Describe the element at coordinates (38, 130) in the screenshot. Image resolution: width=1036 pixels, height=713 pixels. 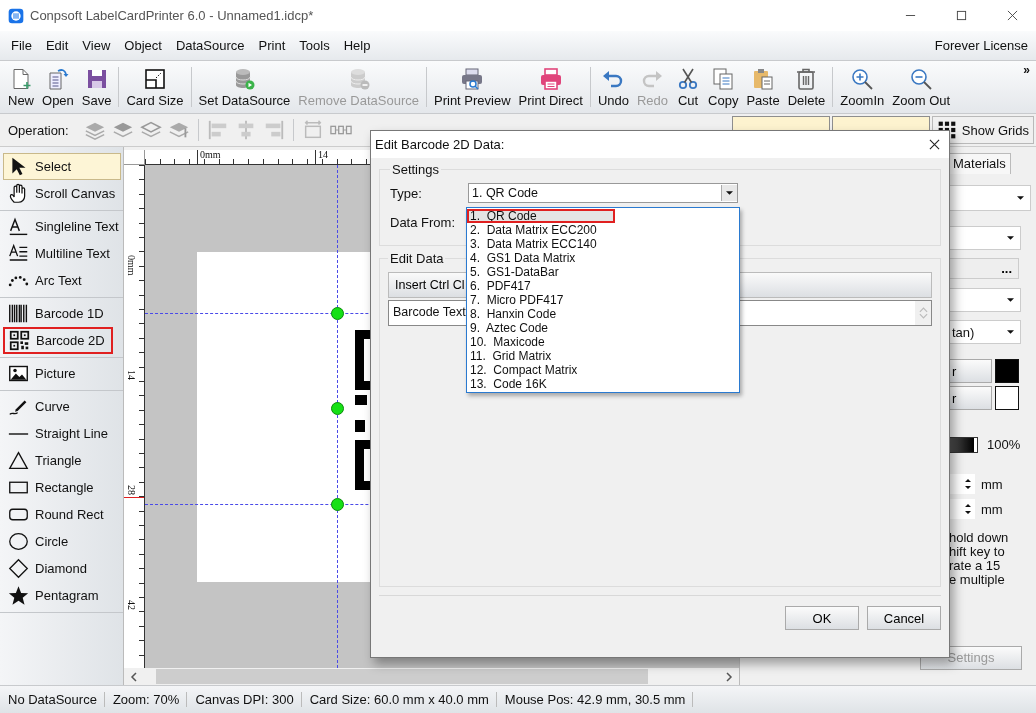
I see `operation-label: Operation:` at that location.